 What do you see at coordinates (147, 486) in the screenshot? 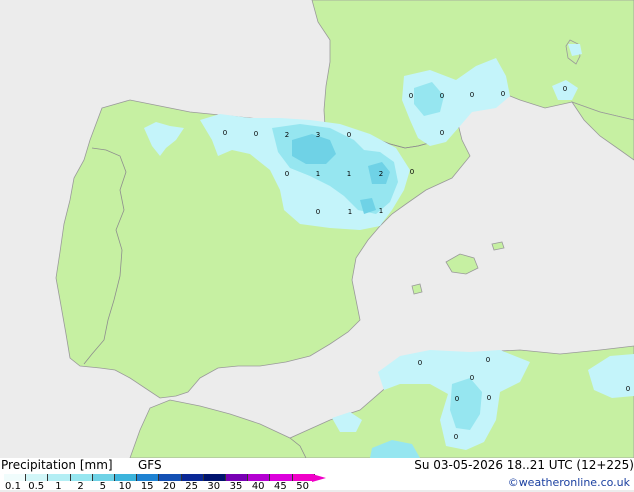
I see `color-scale-tick-label: 15` at bounding box center [147, 486].